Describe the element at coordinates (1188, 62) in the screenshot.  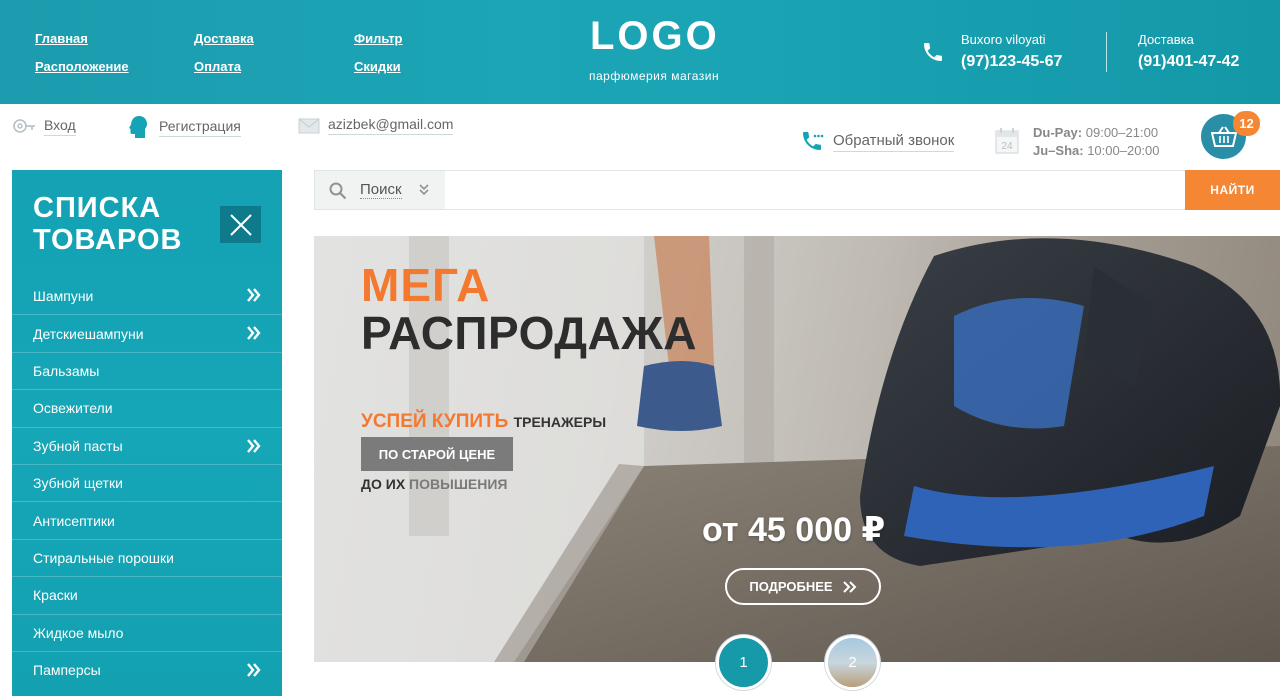
I see `contact-phone-2: (91)401-47-42` at that location.